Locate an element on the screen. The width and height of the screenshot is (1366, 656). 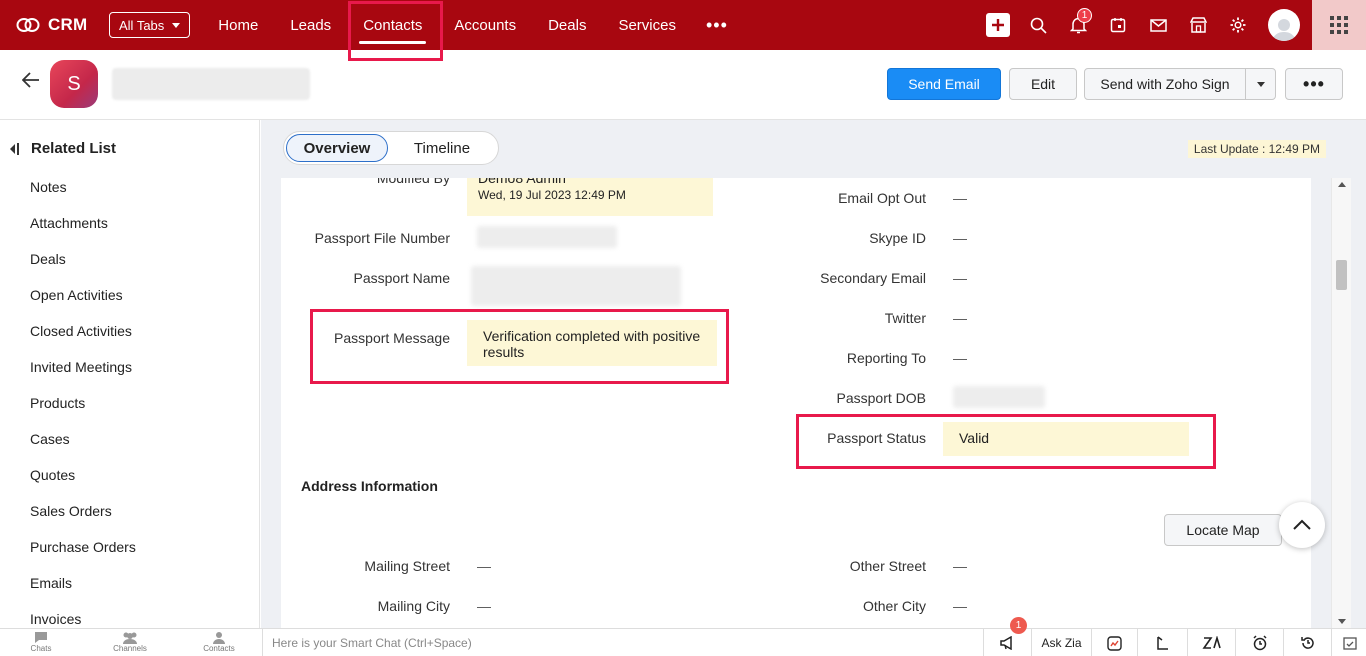
reminders-button is located at coordinates (1259, 642).